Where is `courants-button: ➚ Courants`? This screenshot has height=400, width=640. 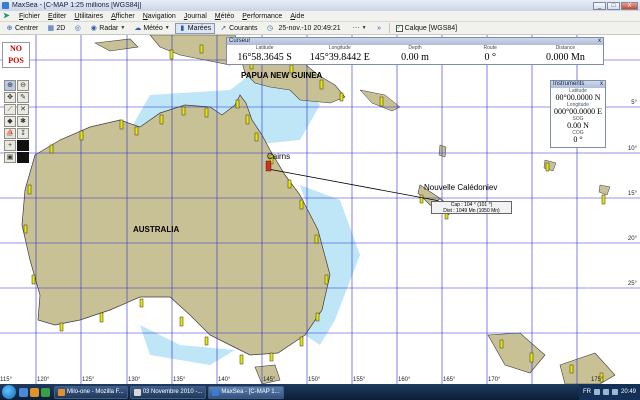 courants-button: ➚ Courants is located at coordinates (238, 28).